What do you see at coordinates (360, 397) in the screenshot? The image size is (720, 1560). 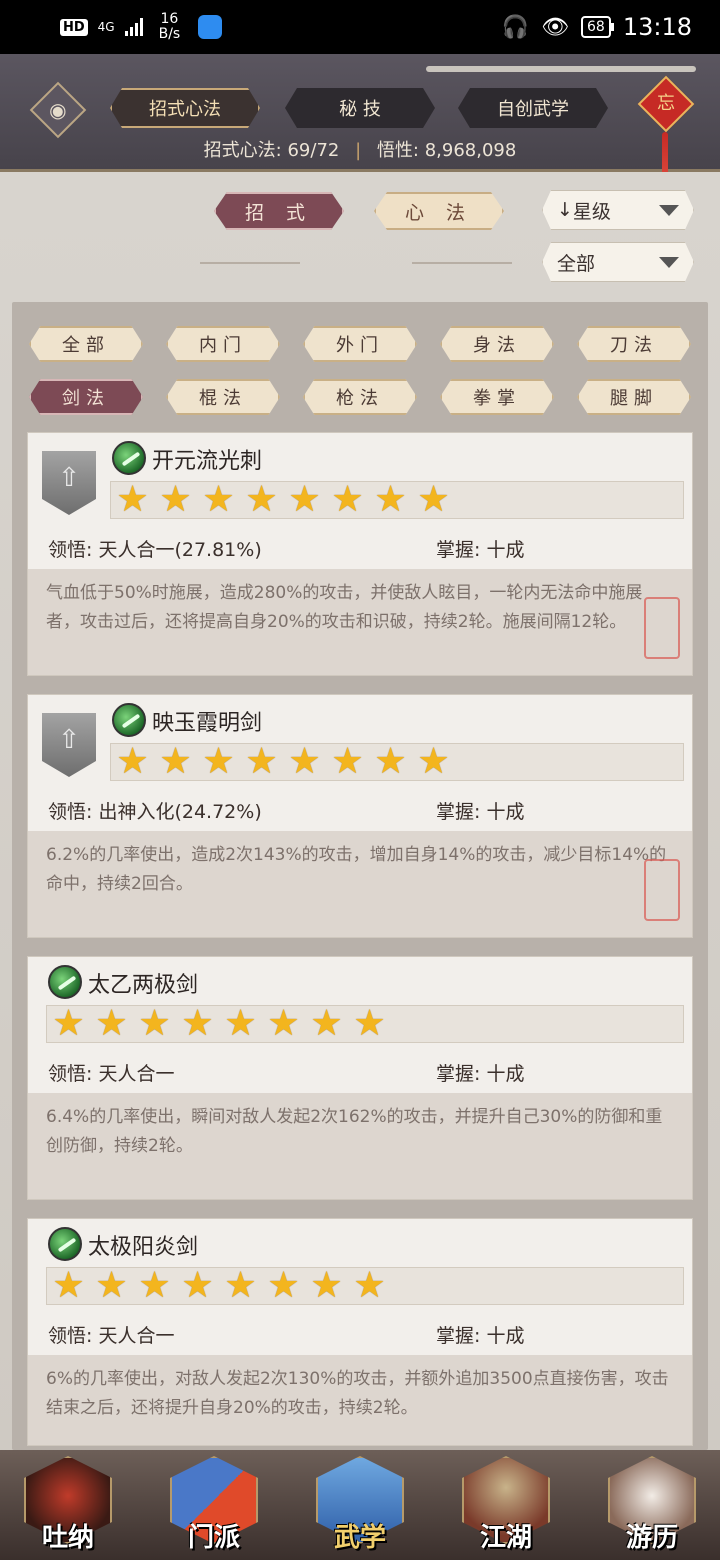 I see `category-spear: 枪法` at bounding box center [360, 397].